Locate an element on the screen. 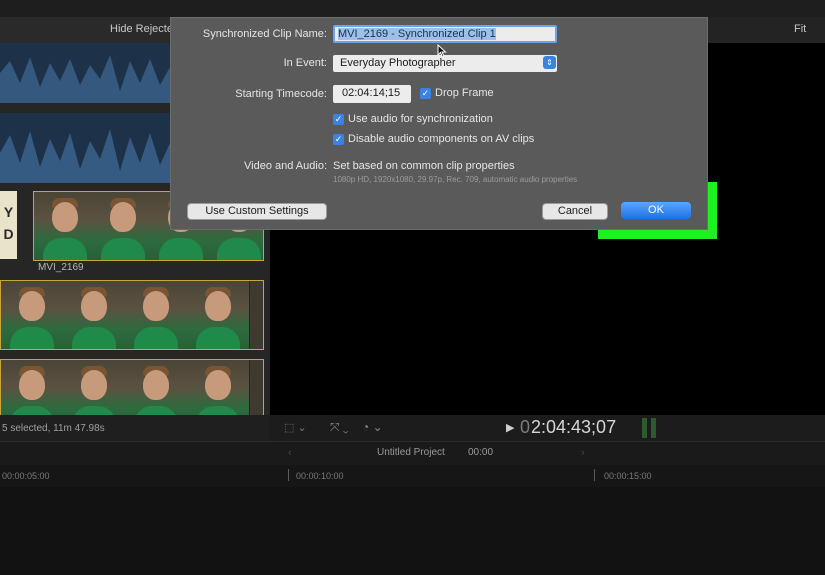 This screenshot has height=575, width=825. project-duration: 00:00 is located at coordinates (481, 452).